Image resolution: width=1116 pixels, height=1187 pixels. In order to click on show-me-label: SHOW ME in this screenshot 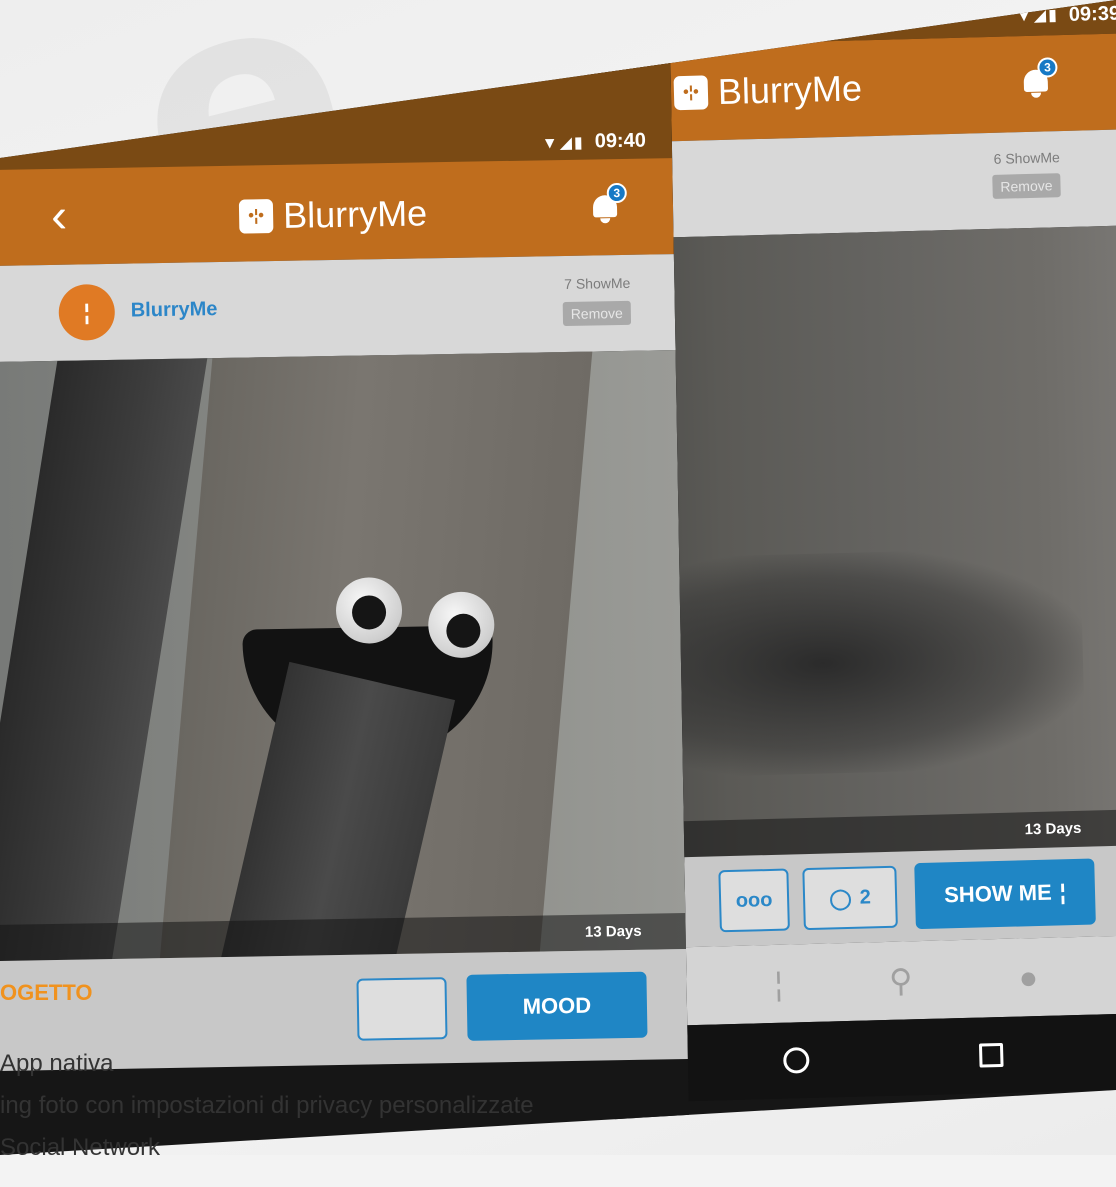, I will do `click(998, 893)`.